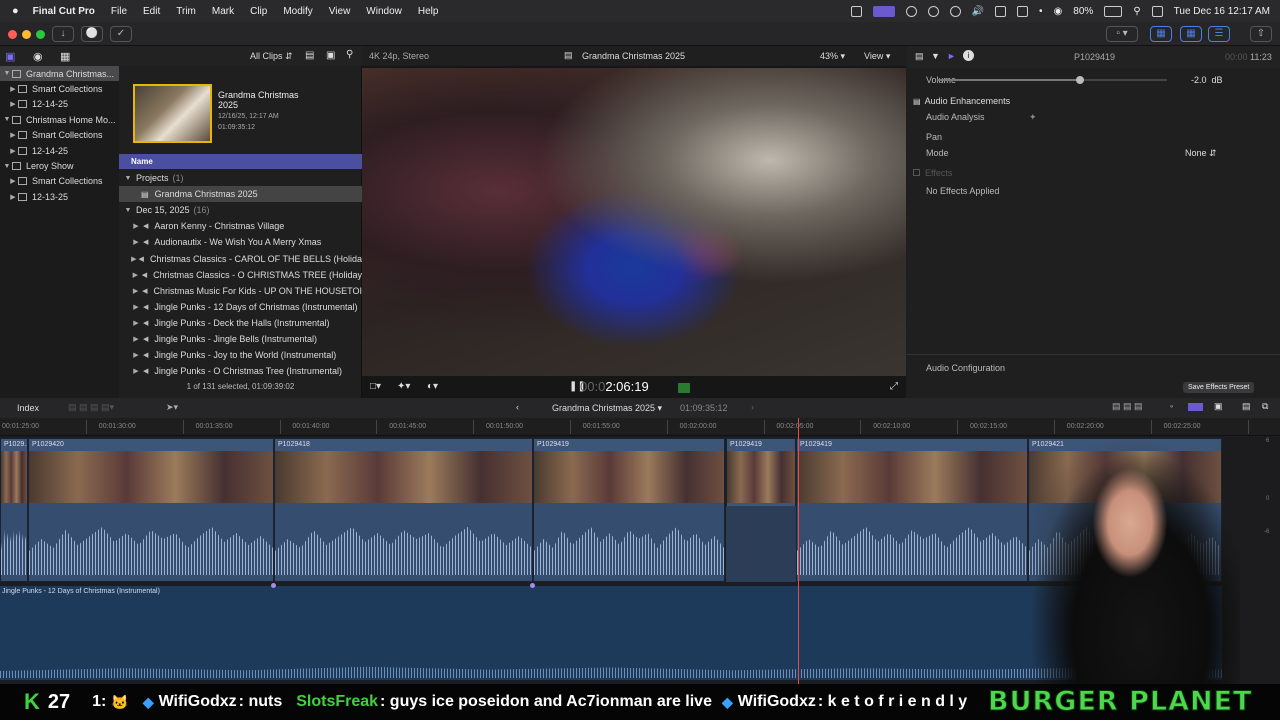 The image size is (1280, 720). What do you see at coordinates (1033, 117) in the screenshot?
I see `magic-wand-icon: ✦` at bounding box center [1033, 117].